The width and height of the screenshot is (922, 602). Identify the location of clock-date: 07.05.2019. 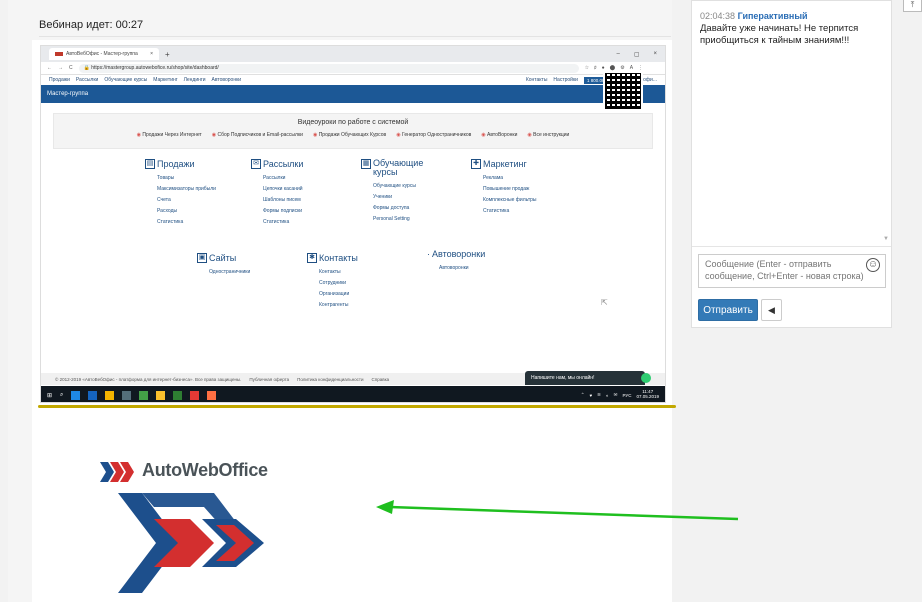
(647, 396).